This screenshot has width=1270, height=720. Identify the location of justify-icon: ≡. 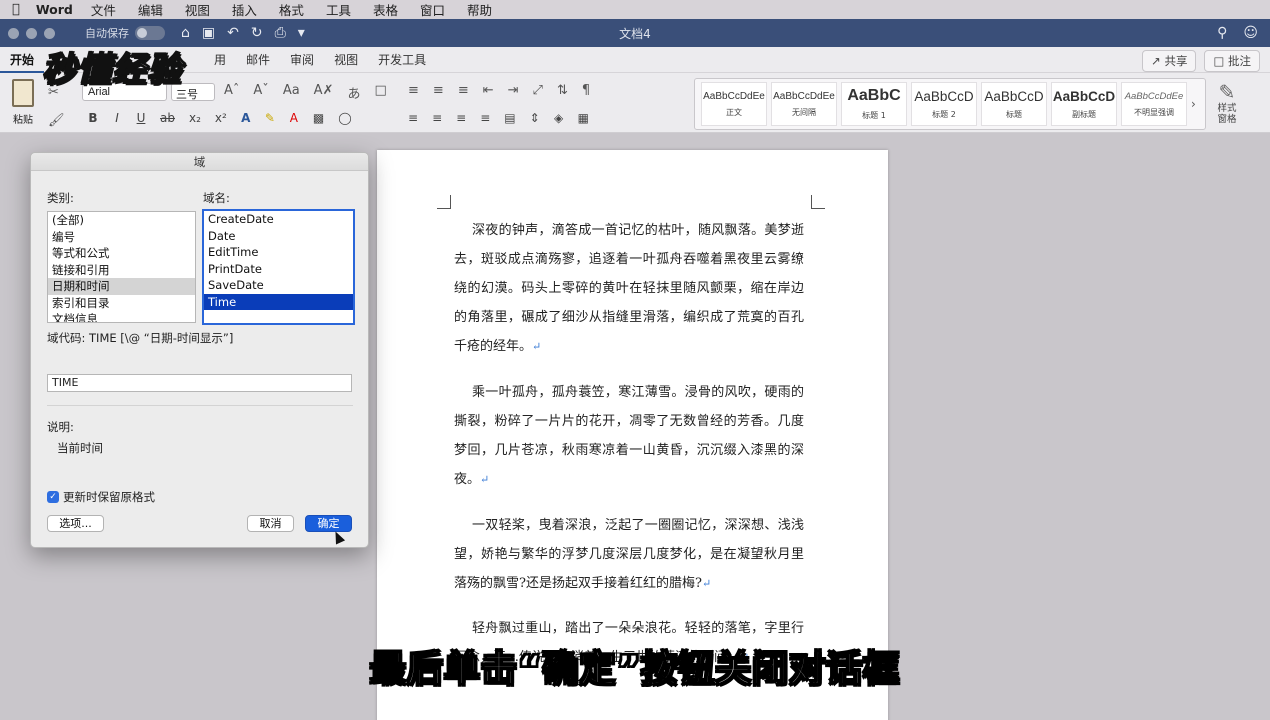
(485, 118).